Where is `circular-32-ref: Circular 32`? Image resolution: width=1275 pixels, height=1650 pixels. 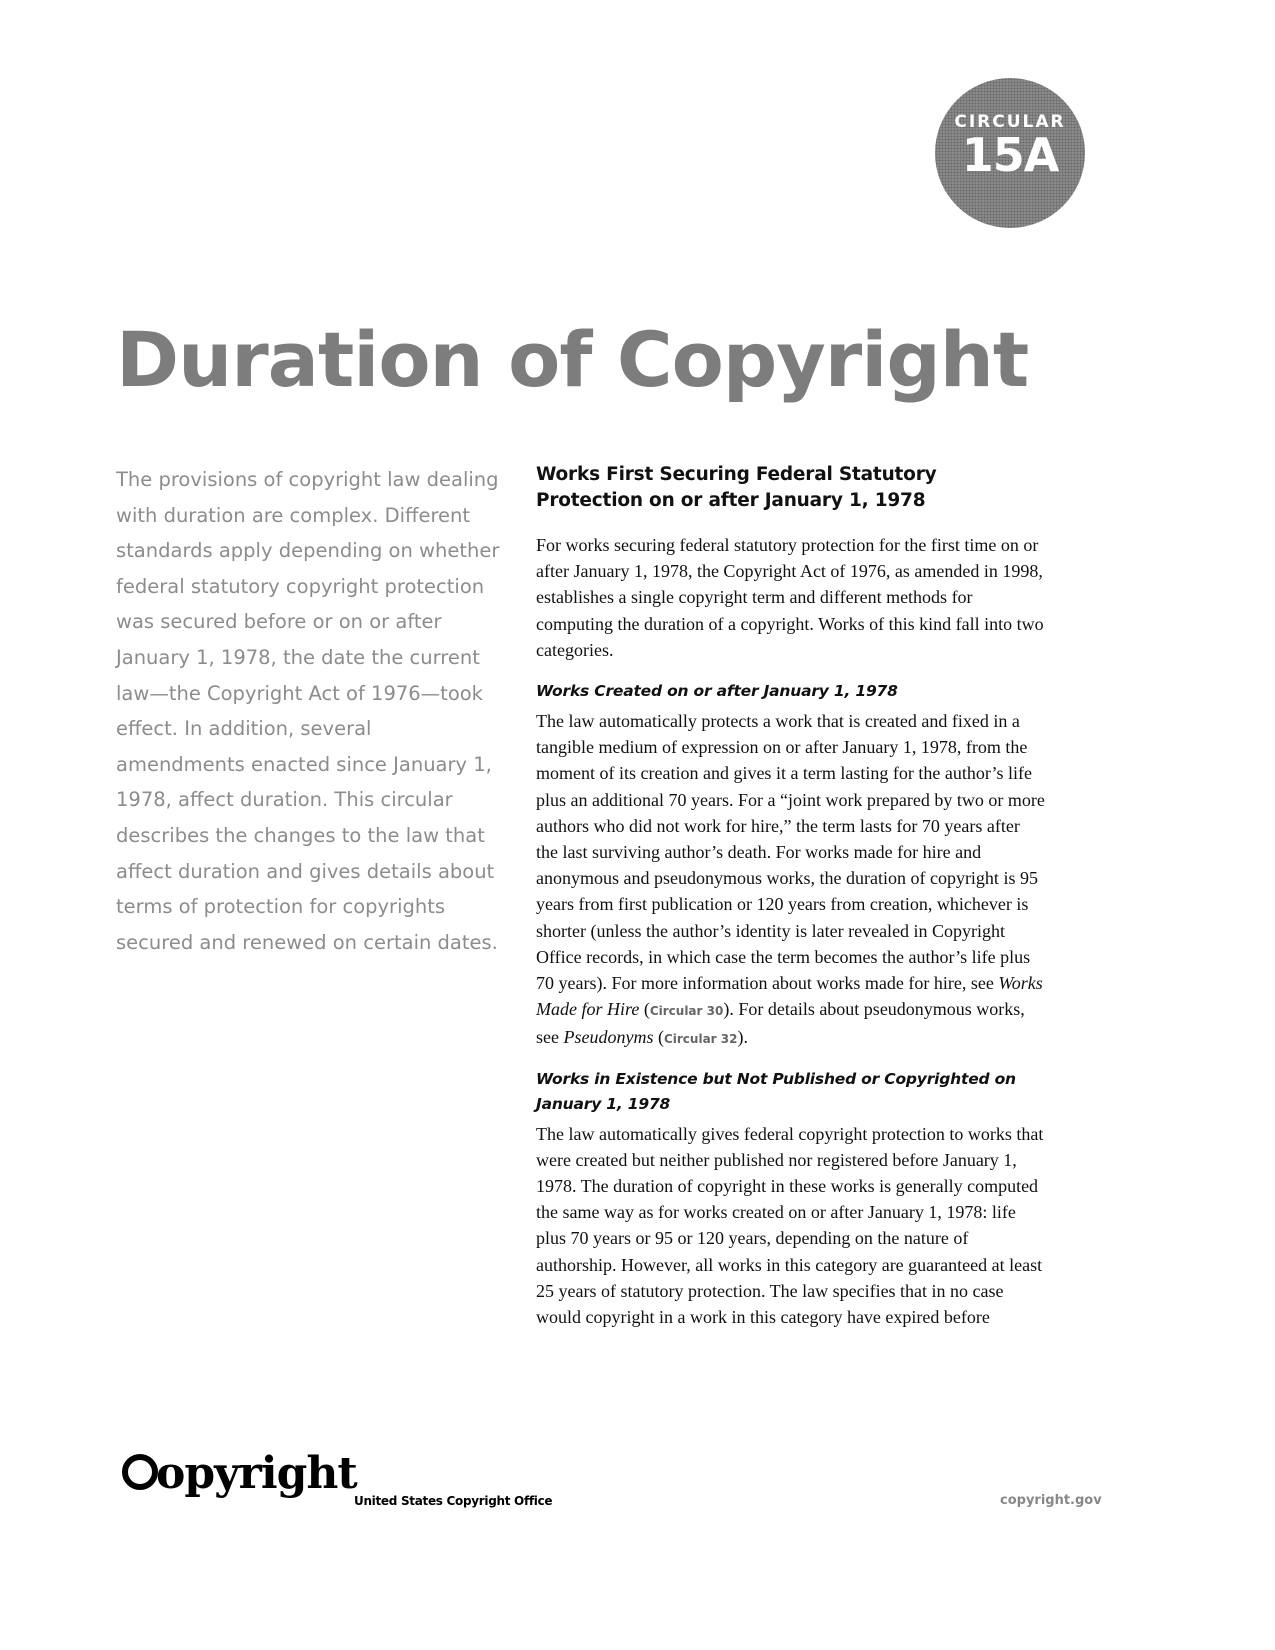
circular-32-ref: Circular 32 is located at coordinates (701, 1039).